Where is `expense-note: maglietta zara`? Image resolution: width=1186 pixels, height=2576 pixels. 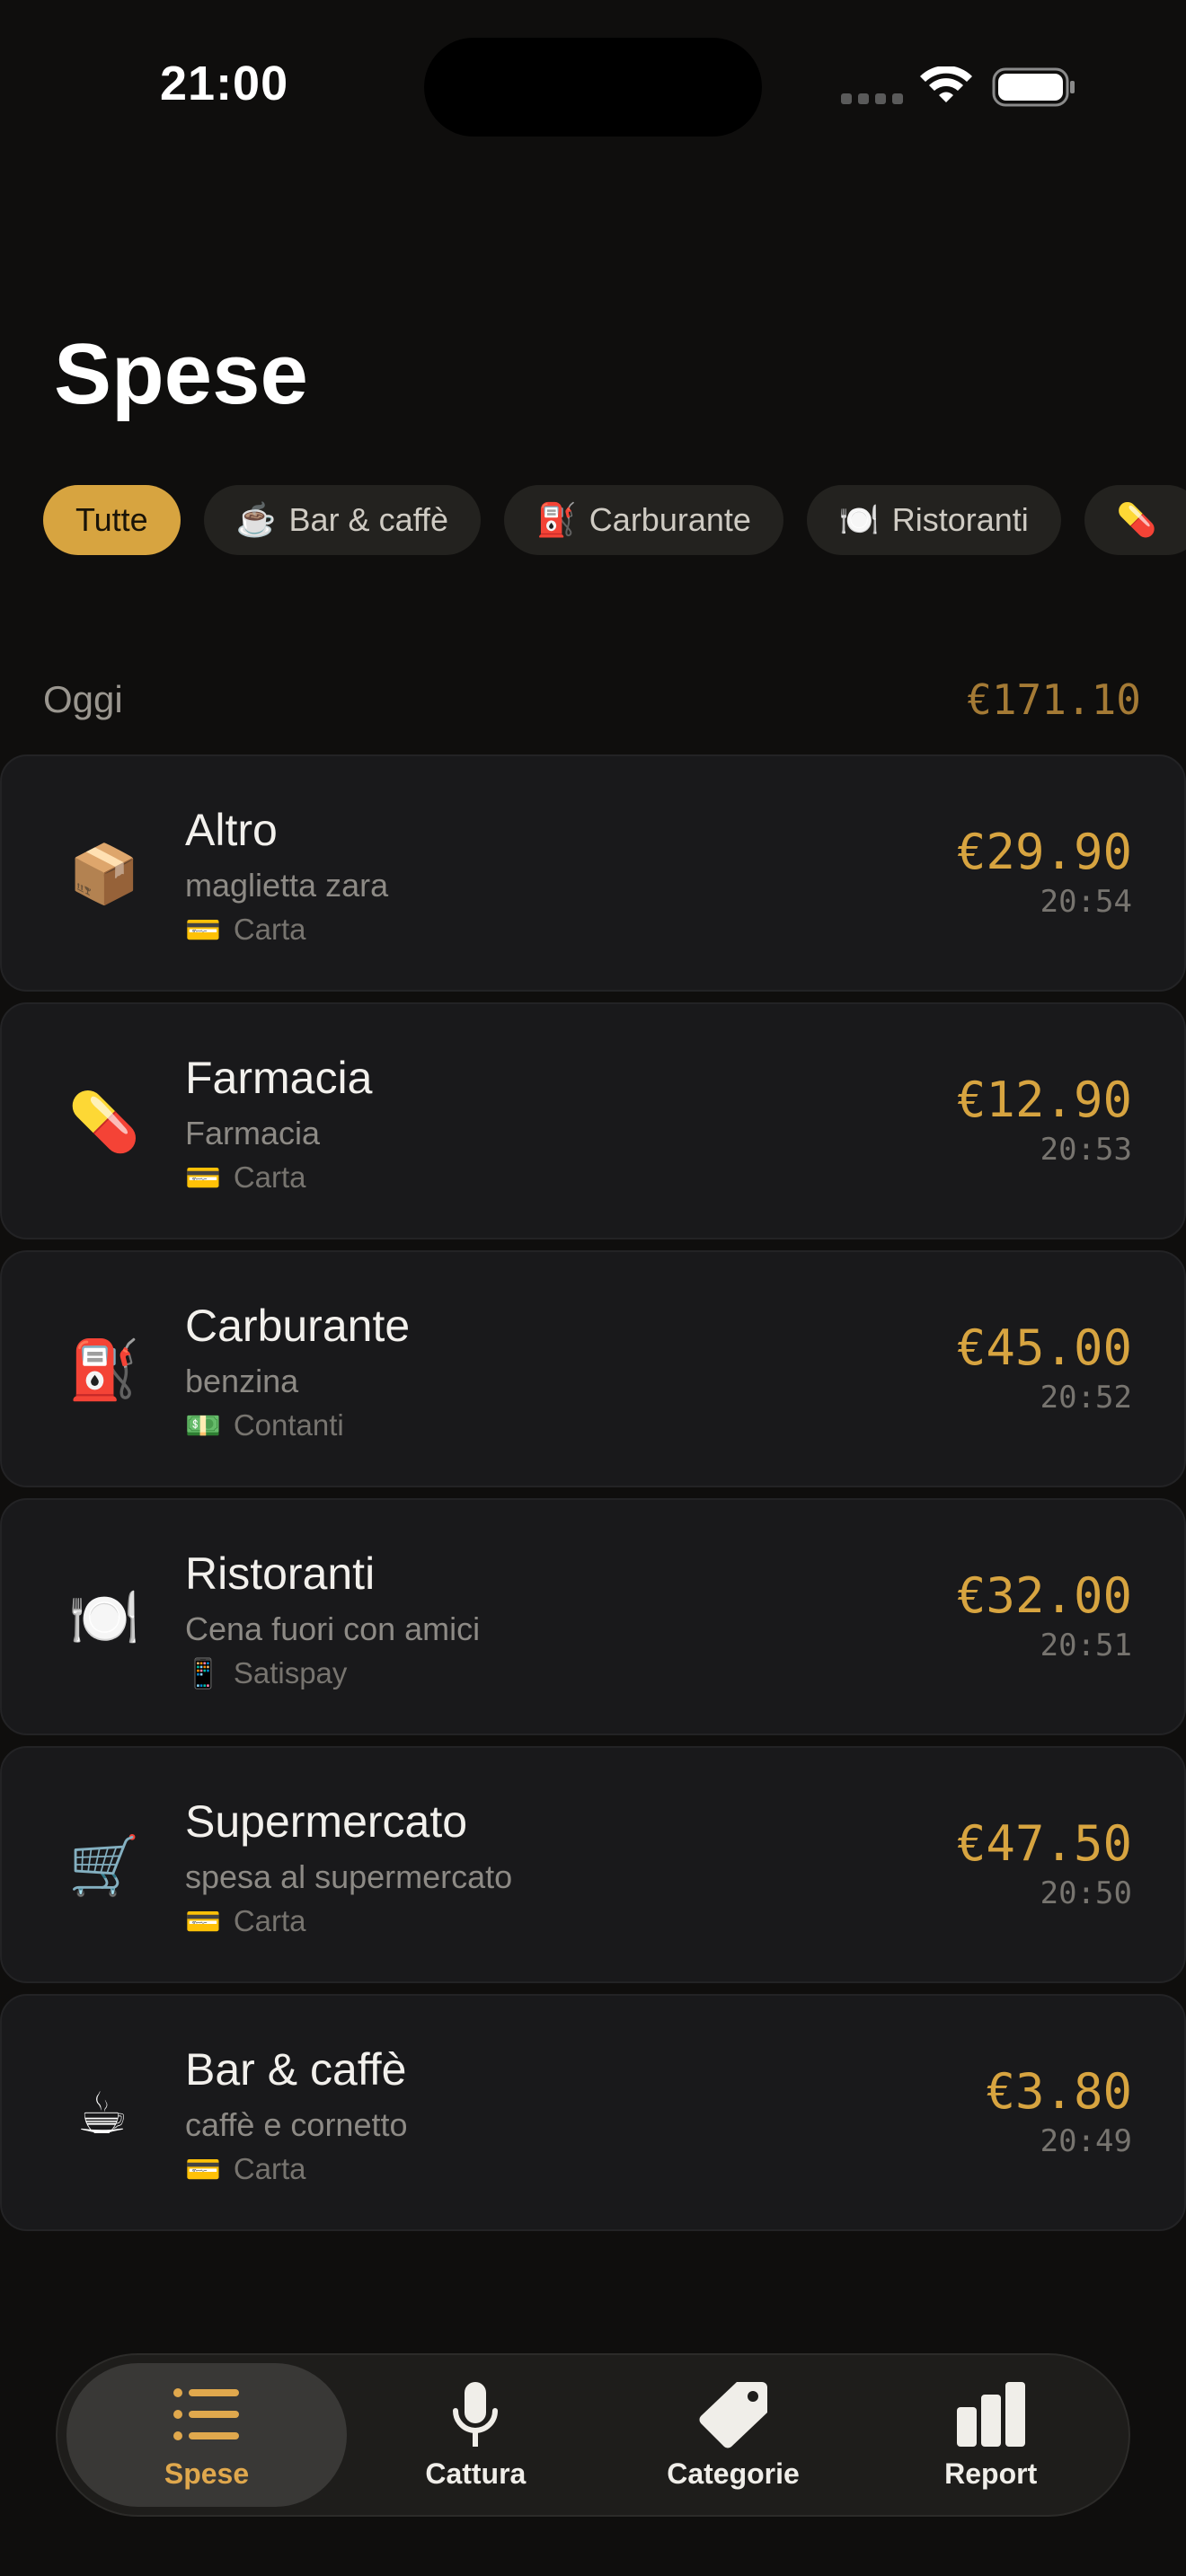
expense-note: maglietta zara is located at coordinates (287, 885).